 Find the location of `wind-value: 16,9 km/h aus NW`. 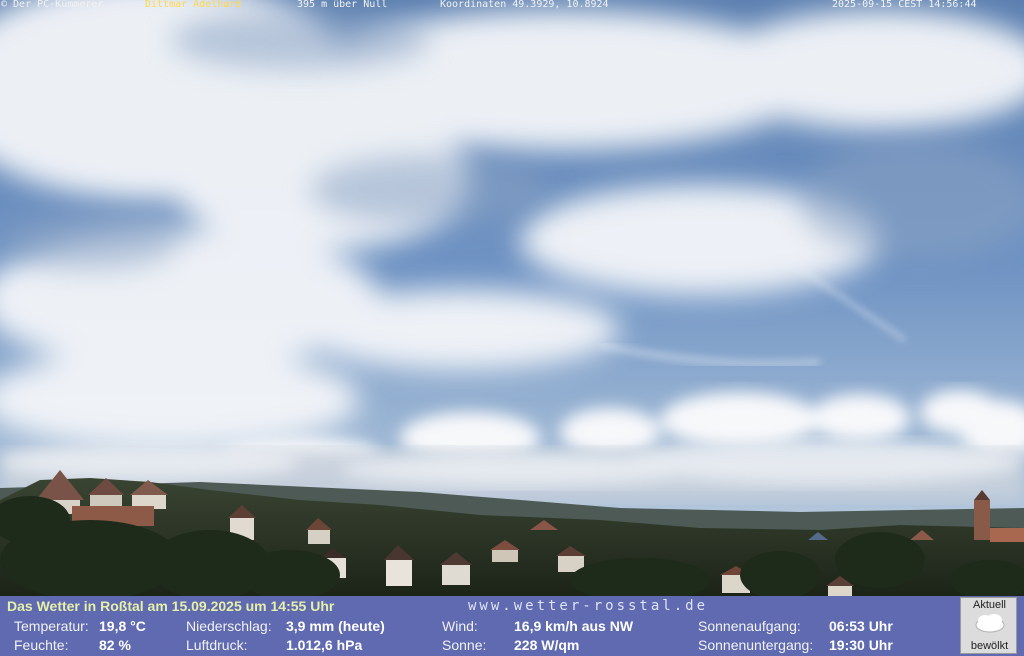

wind-value: 16,9 km/h aus NW is located at coordinates (574, 626).